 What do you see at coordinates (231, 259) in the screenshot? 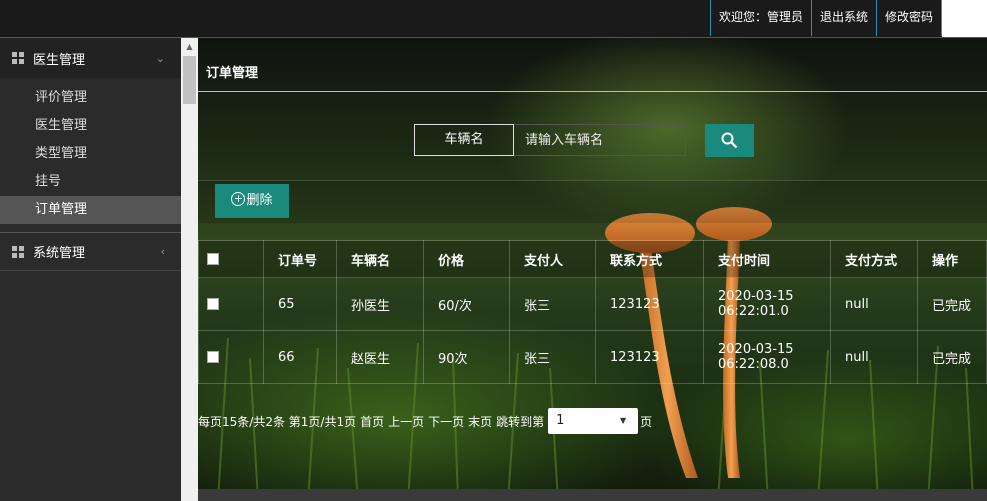
I see `select-all-cell` at bounding box center [231, 259].